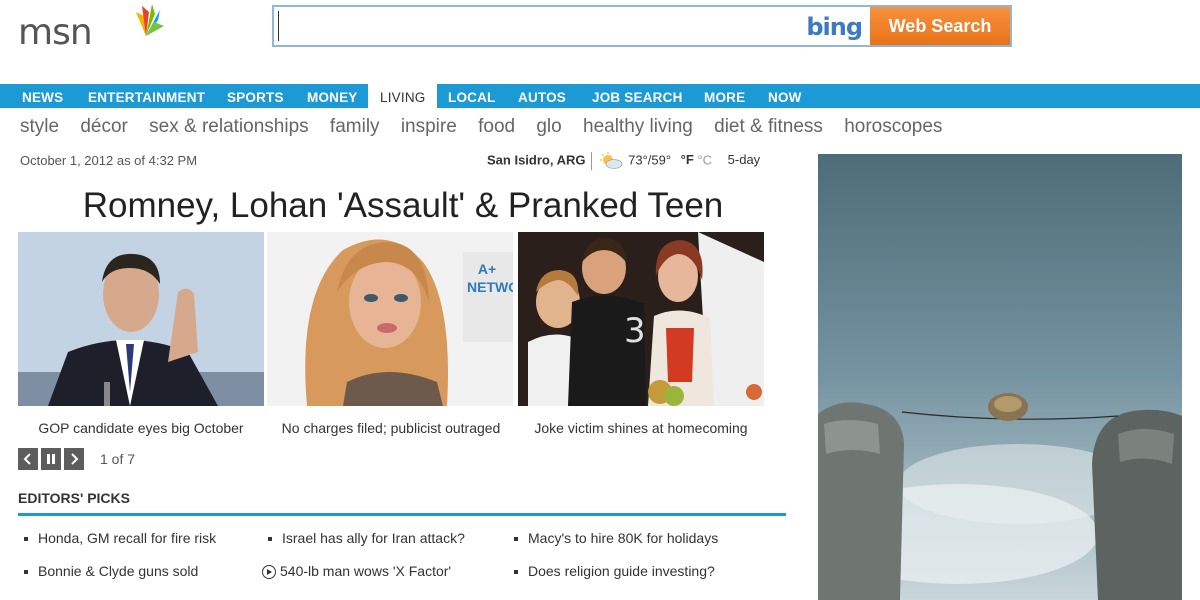  I want to click on nav-more: MORE, so click(724, 96).